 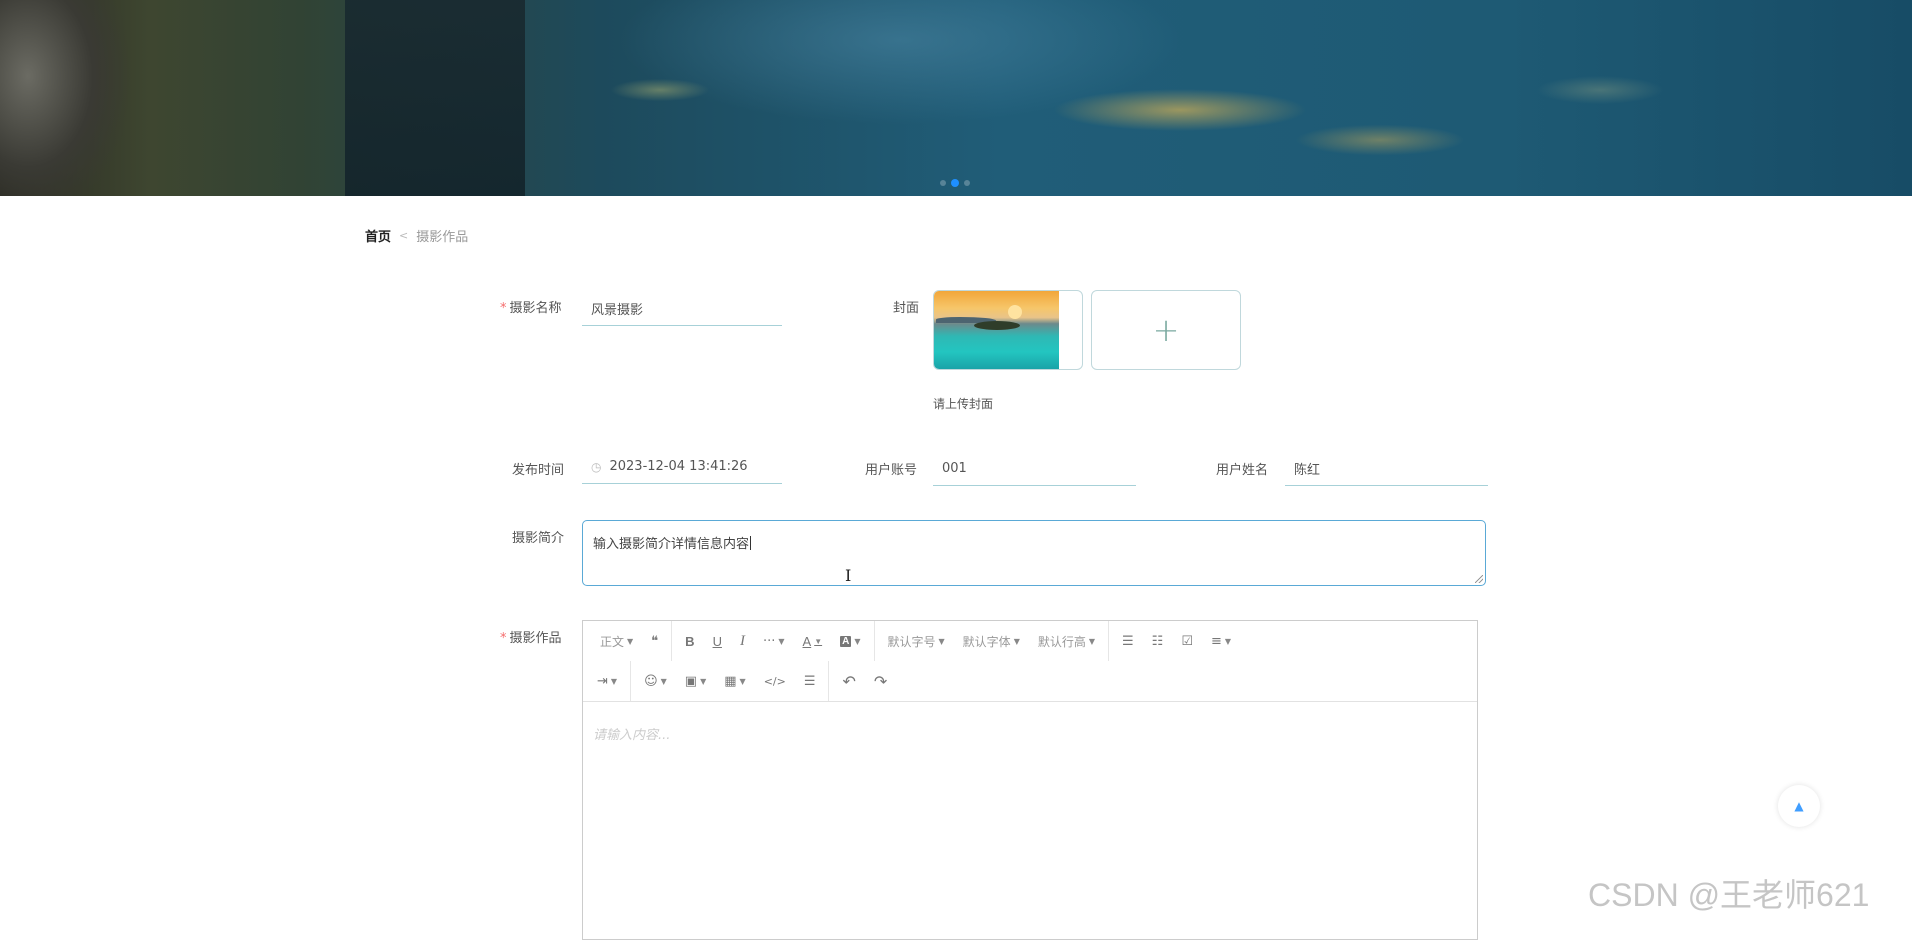 I want to click on align-left-icon: ≡, so click(x=1216, y=641).